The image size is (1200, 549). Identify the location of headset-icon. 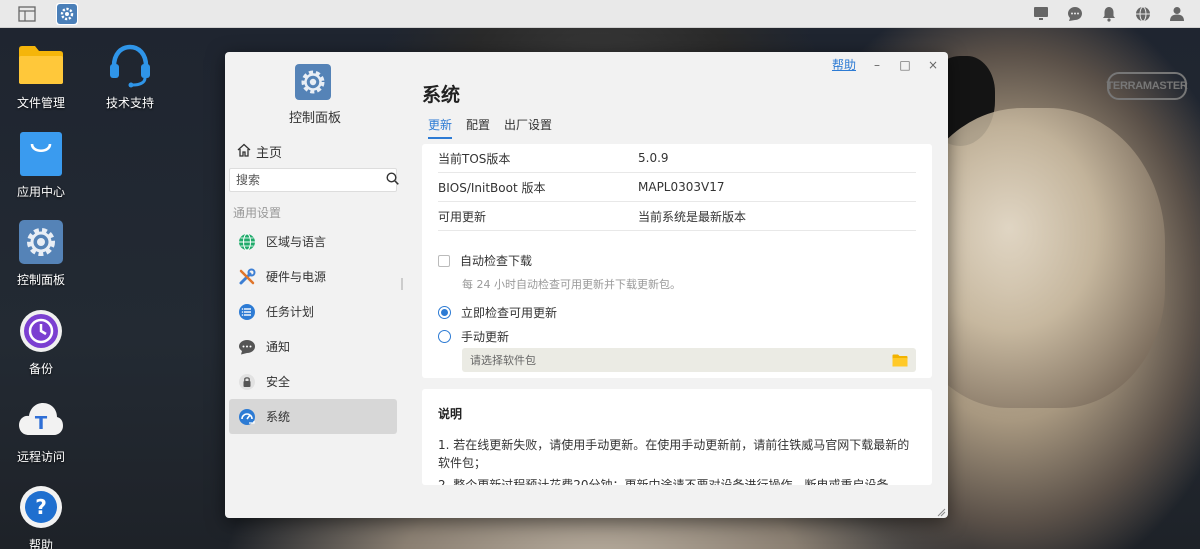
(130, 65).